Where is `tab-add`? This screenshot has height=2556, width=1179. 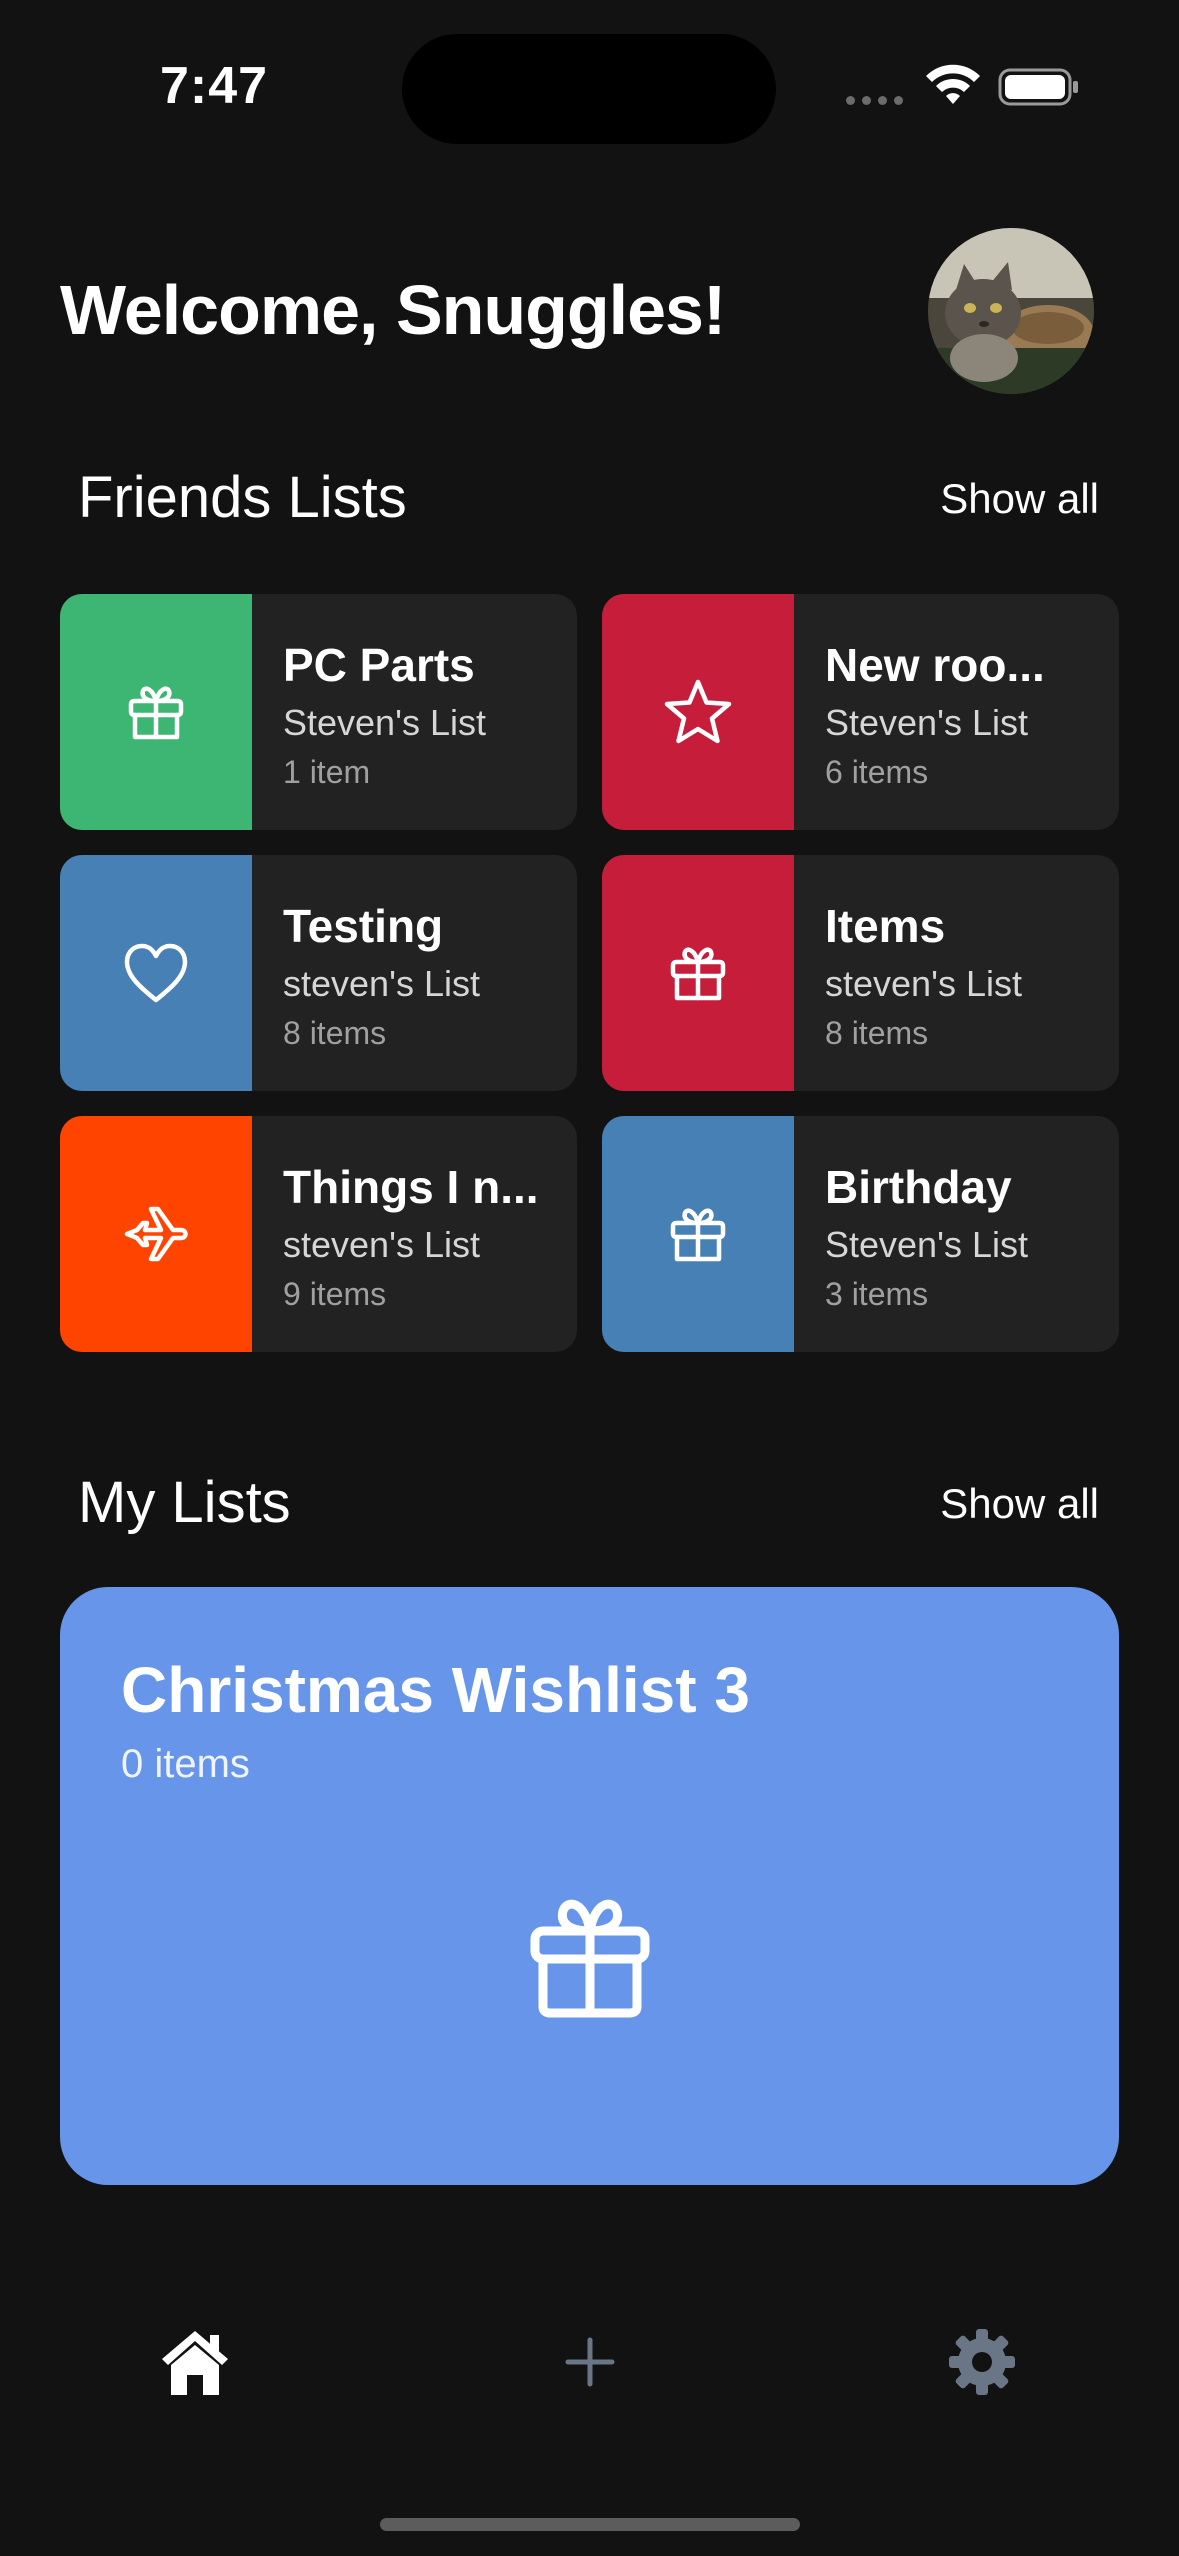 tab-add is located at coordinates (590, 2362).